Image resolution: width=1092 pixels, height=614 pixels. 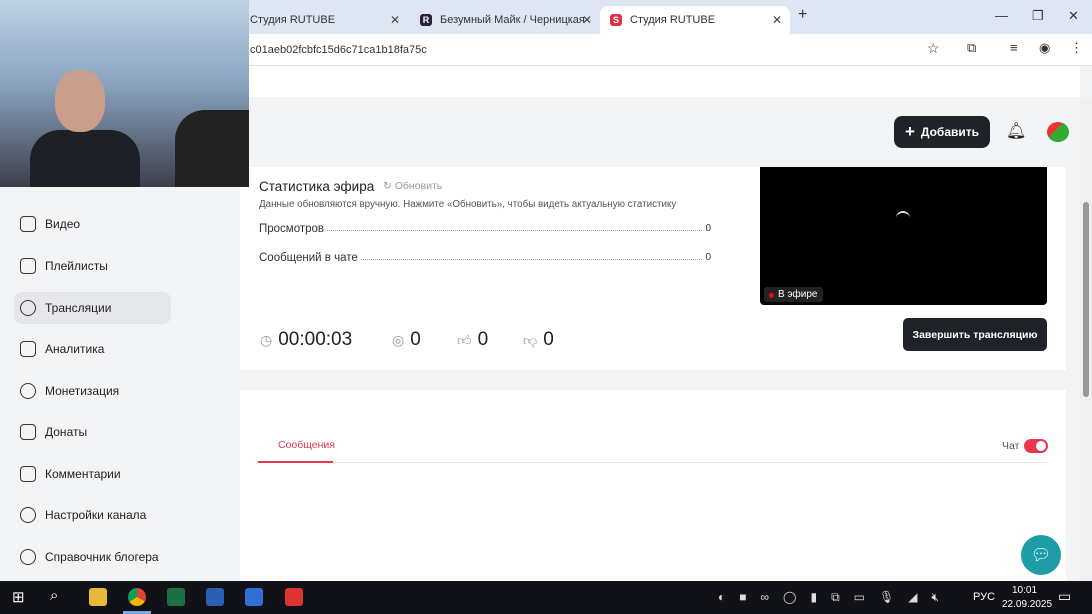 What do you see at coordinates (92, 474) in the screenshot?
I see `sidebar-item-comments: Комментарии` at bounding box center [92, 474].